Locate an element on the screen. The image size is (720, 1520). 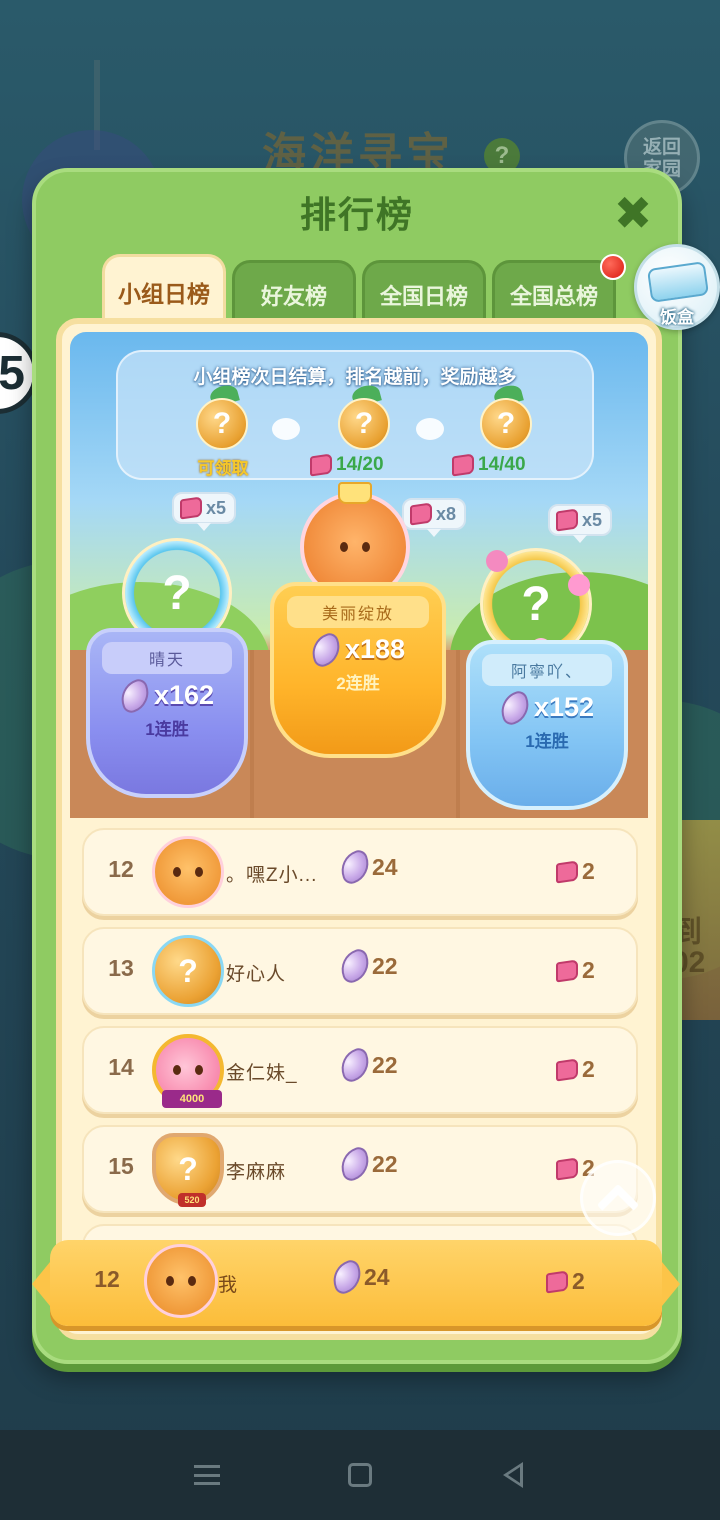
my-rank-row: 12 我 24 2 is located at coordinates (356, 1283).